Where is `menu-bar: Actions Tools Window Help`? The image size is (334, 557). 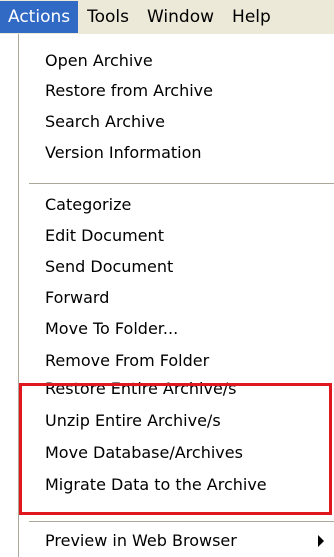
menu-bar: Actions Tools Window Help is located at coordinates (167, 17).